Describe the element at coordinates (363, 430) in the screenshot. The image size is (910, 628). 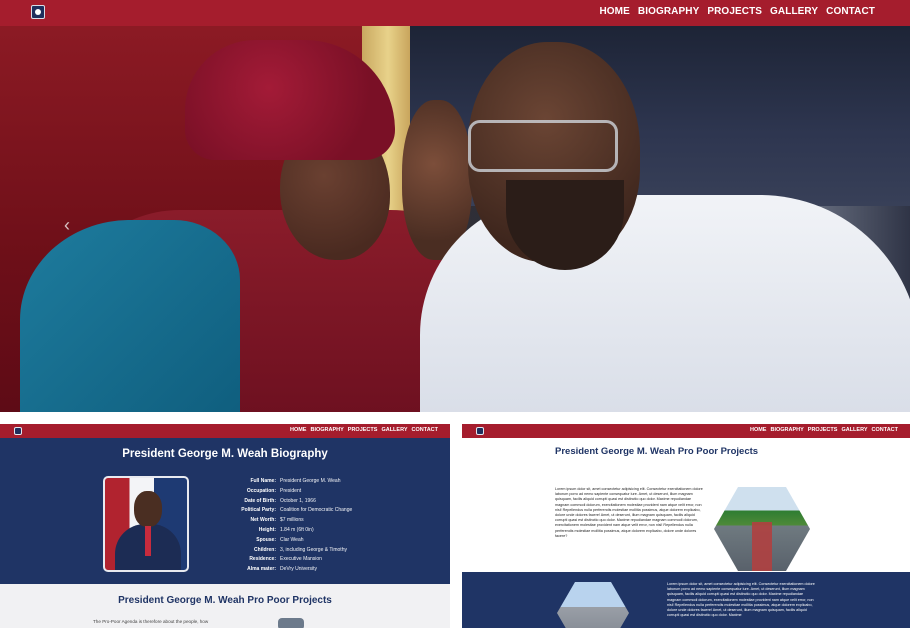
I see `bio-nav-projects: PROJECTS` at that location.